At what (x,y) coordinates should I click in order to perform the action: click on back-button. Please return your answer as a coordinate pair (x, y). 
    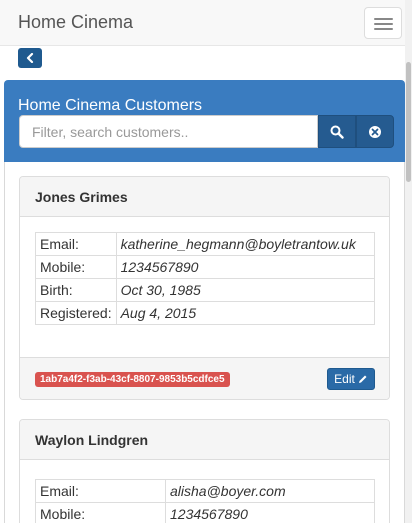
    Looking at the image, I should click on (30, 58).